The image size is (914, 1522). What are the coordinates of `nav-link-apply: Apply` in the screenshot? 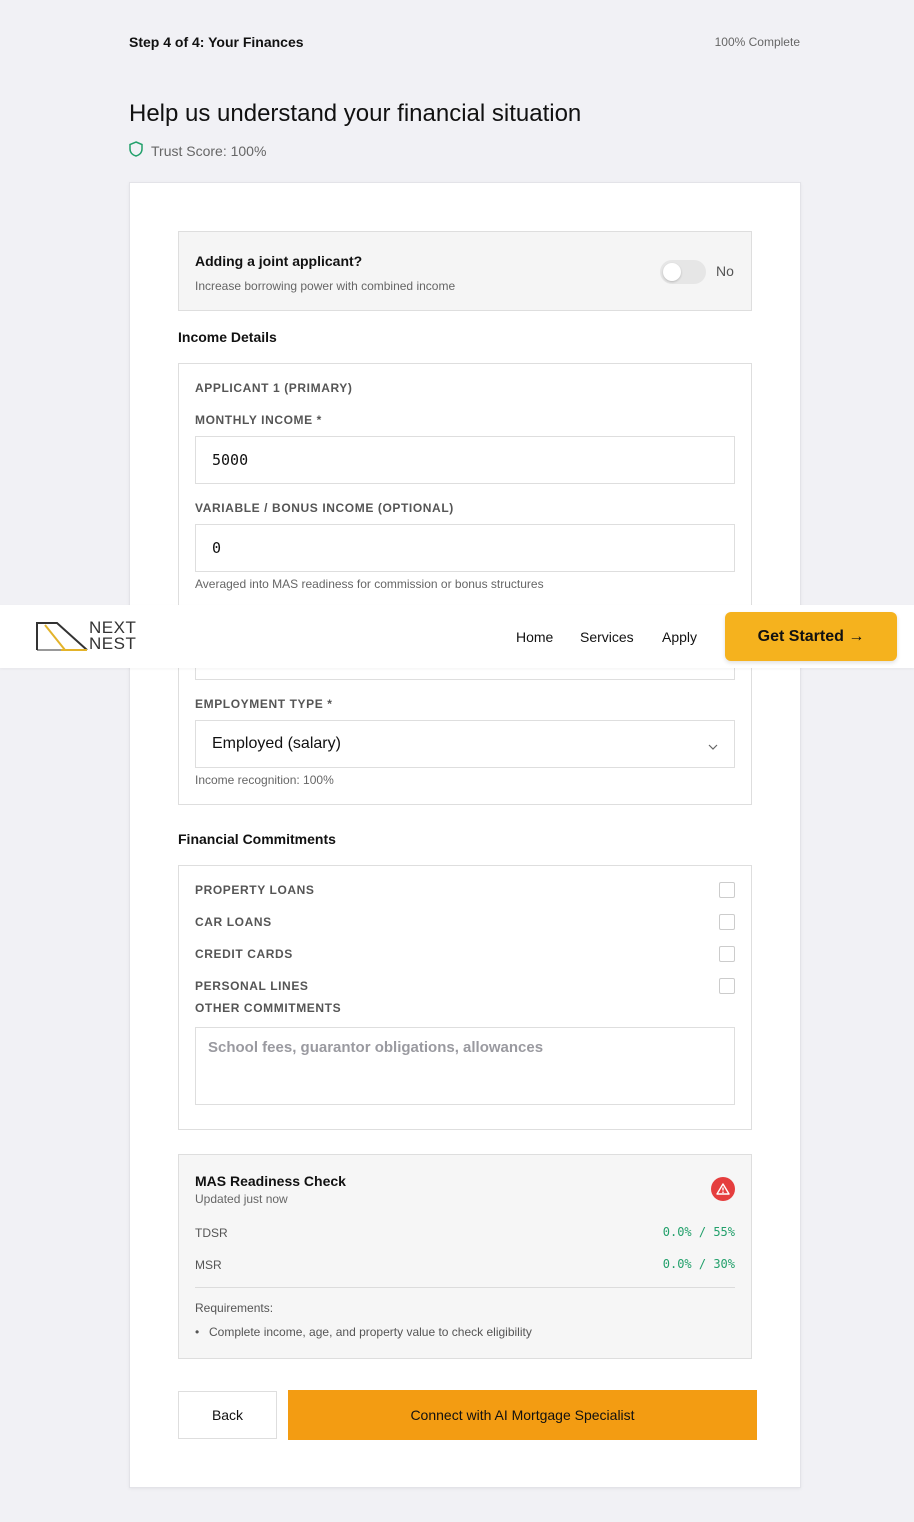 It's located at (679, 637).